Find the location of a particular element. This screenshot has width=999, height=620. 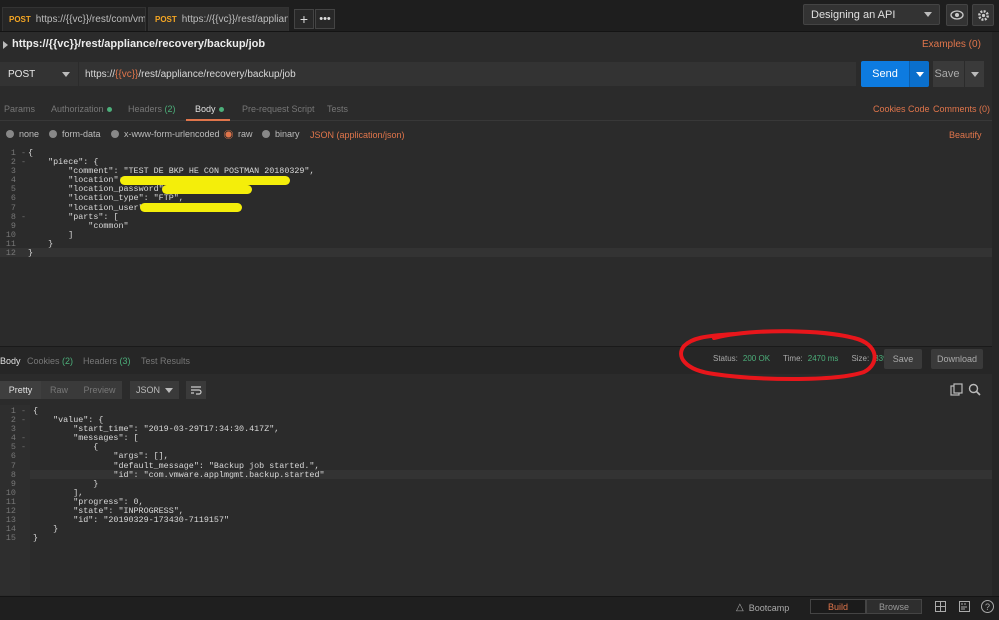

url-variable: {{vc}} is located at coordinates (127, 74).